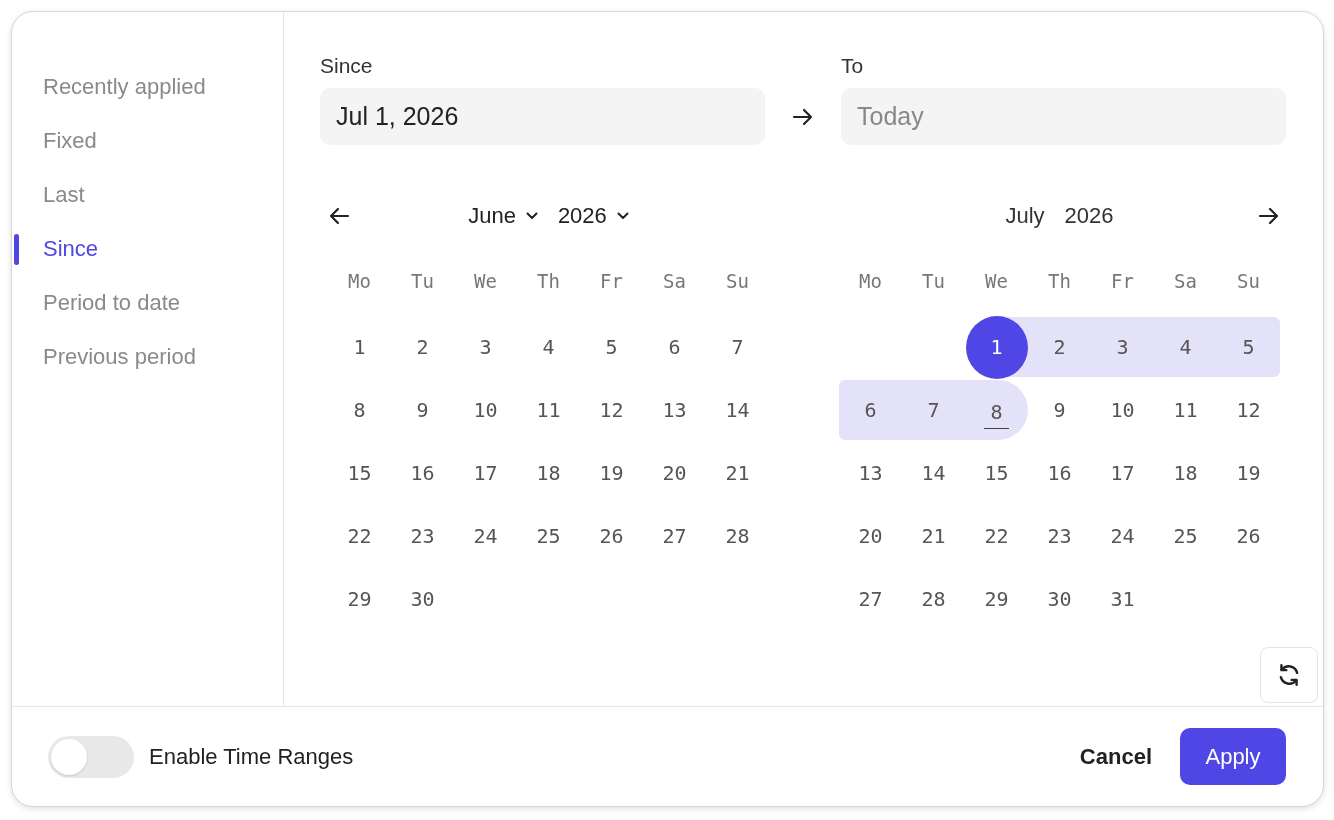 The image size is (1334, 820). I want to click on calendar-day: 31, so click(1122, 599).